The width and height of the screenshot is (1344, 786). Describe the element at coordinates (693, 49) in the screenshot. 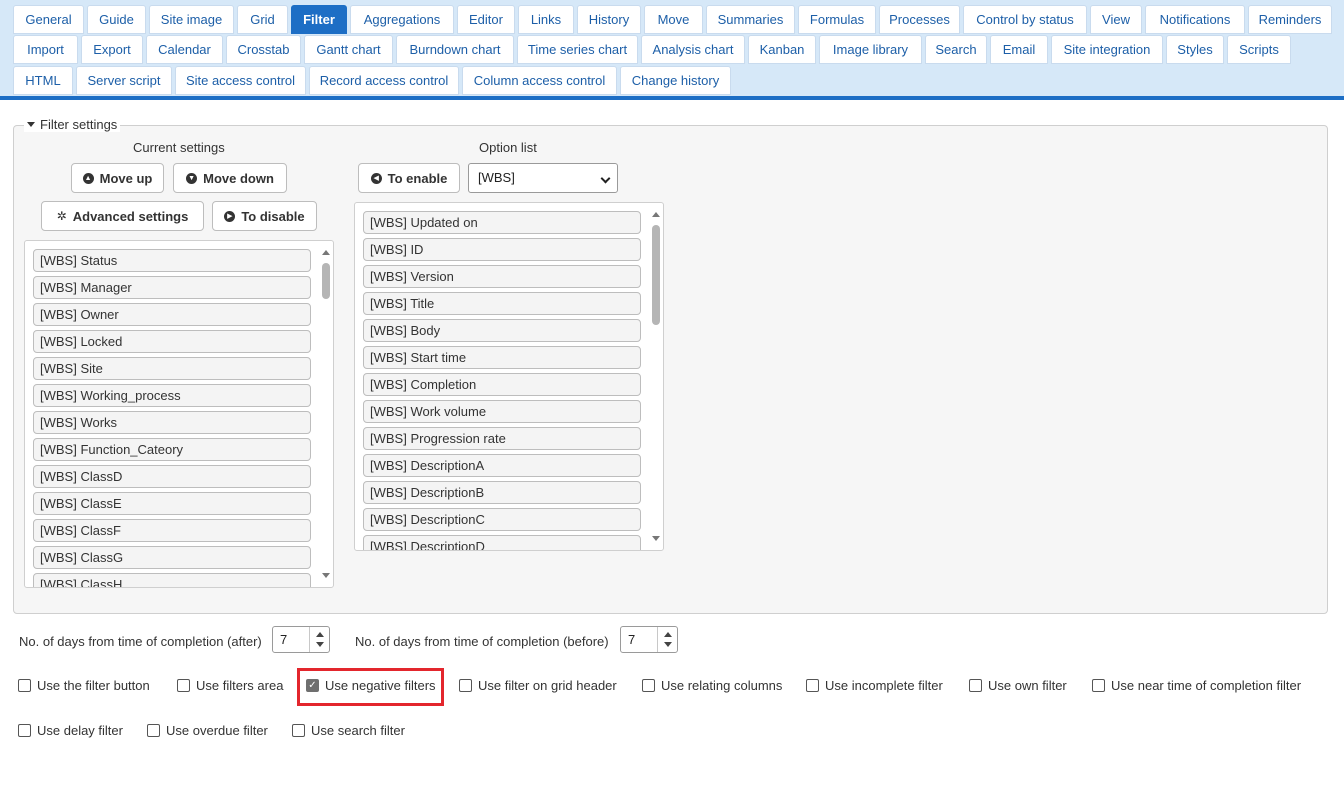

I see `tab-analysis-chart: Analysis chart` at that location.